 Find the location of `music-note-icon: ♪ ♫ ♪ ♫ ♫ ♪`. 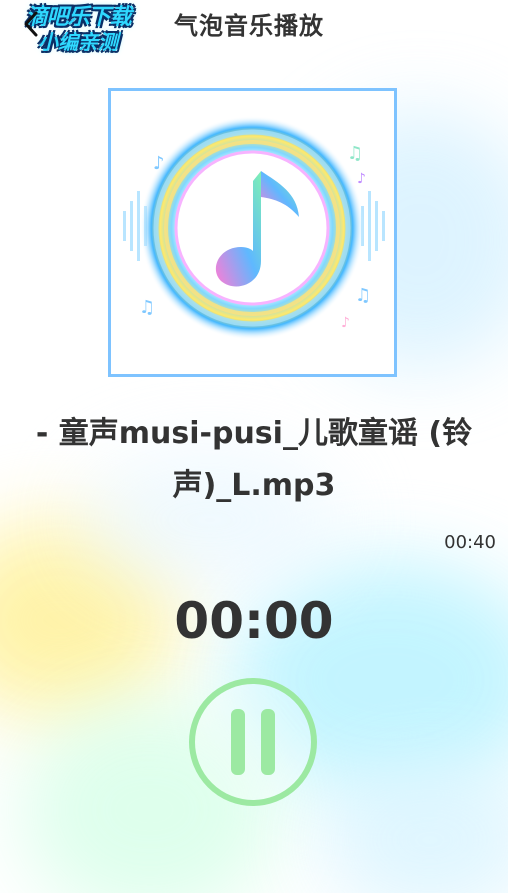

music-note-icon: ♪ ♫ ♪ ♫ ♫ ♪ is located at coordinates (254, 228).